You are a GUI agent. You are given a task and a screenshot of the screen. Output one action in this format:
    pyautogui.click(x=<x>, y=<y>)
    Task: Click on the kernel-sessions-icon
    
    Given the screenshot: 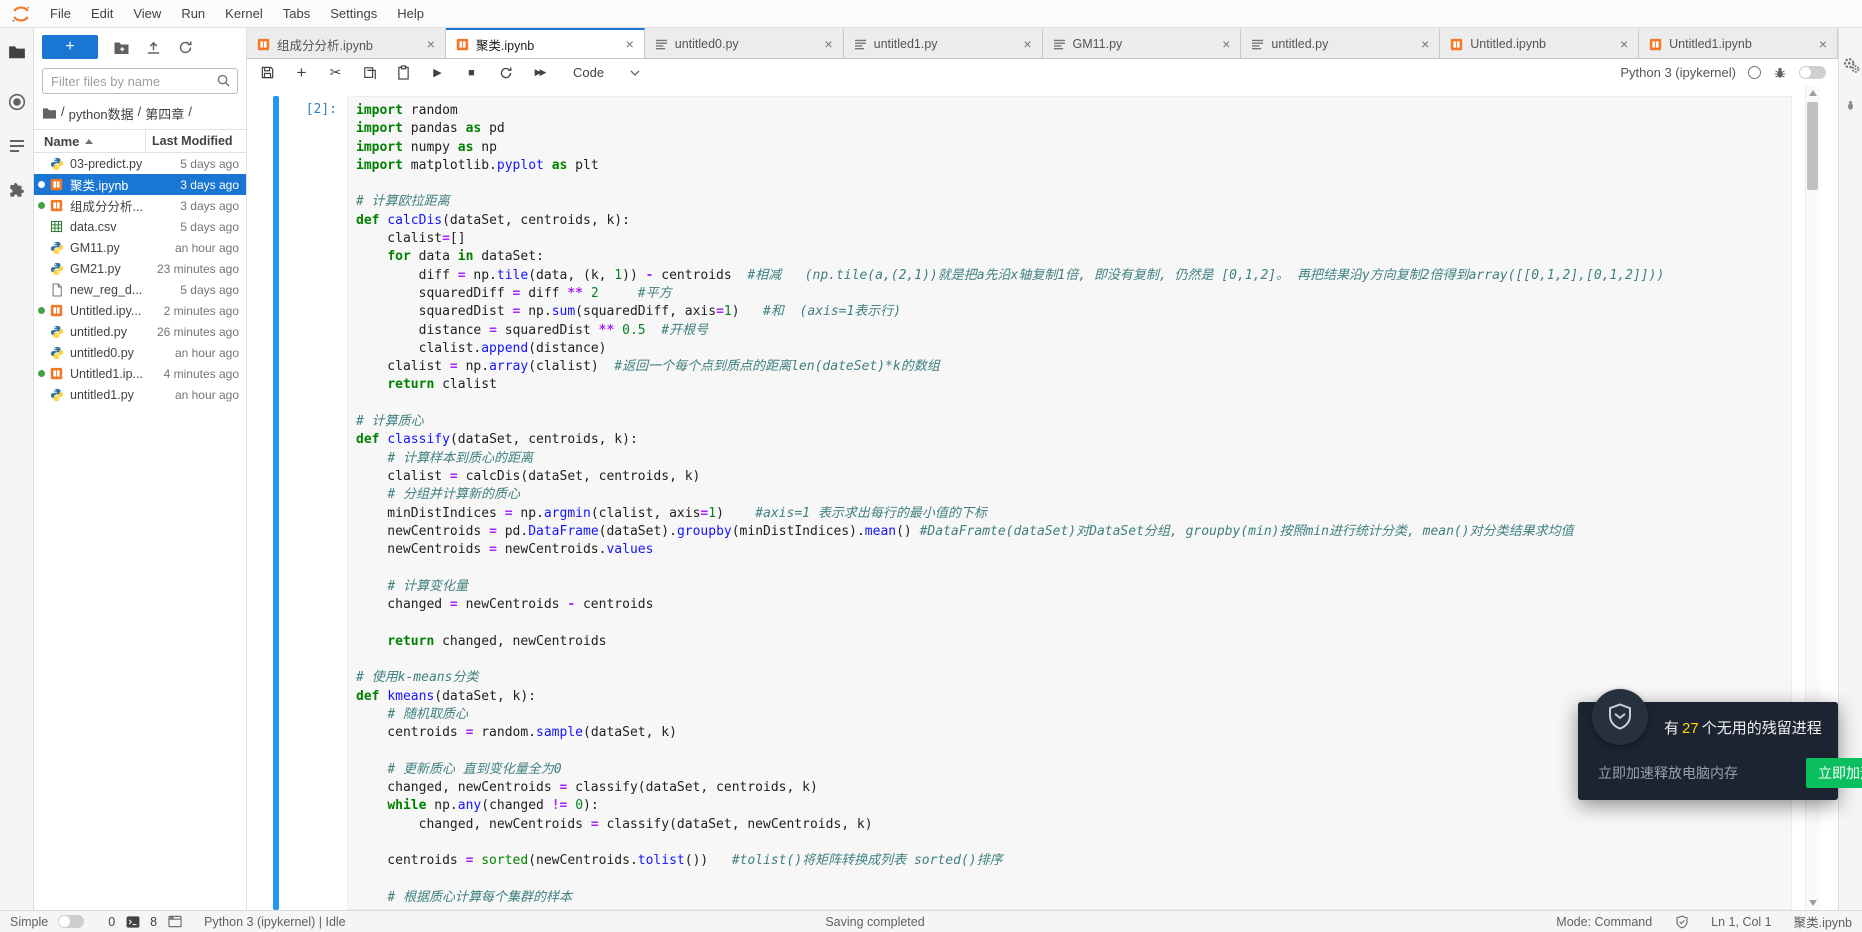 What is the action you would take?
    pyautogui.click(x=174, y=921)
    